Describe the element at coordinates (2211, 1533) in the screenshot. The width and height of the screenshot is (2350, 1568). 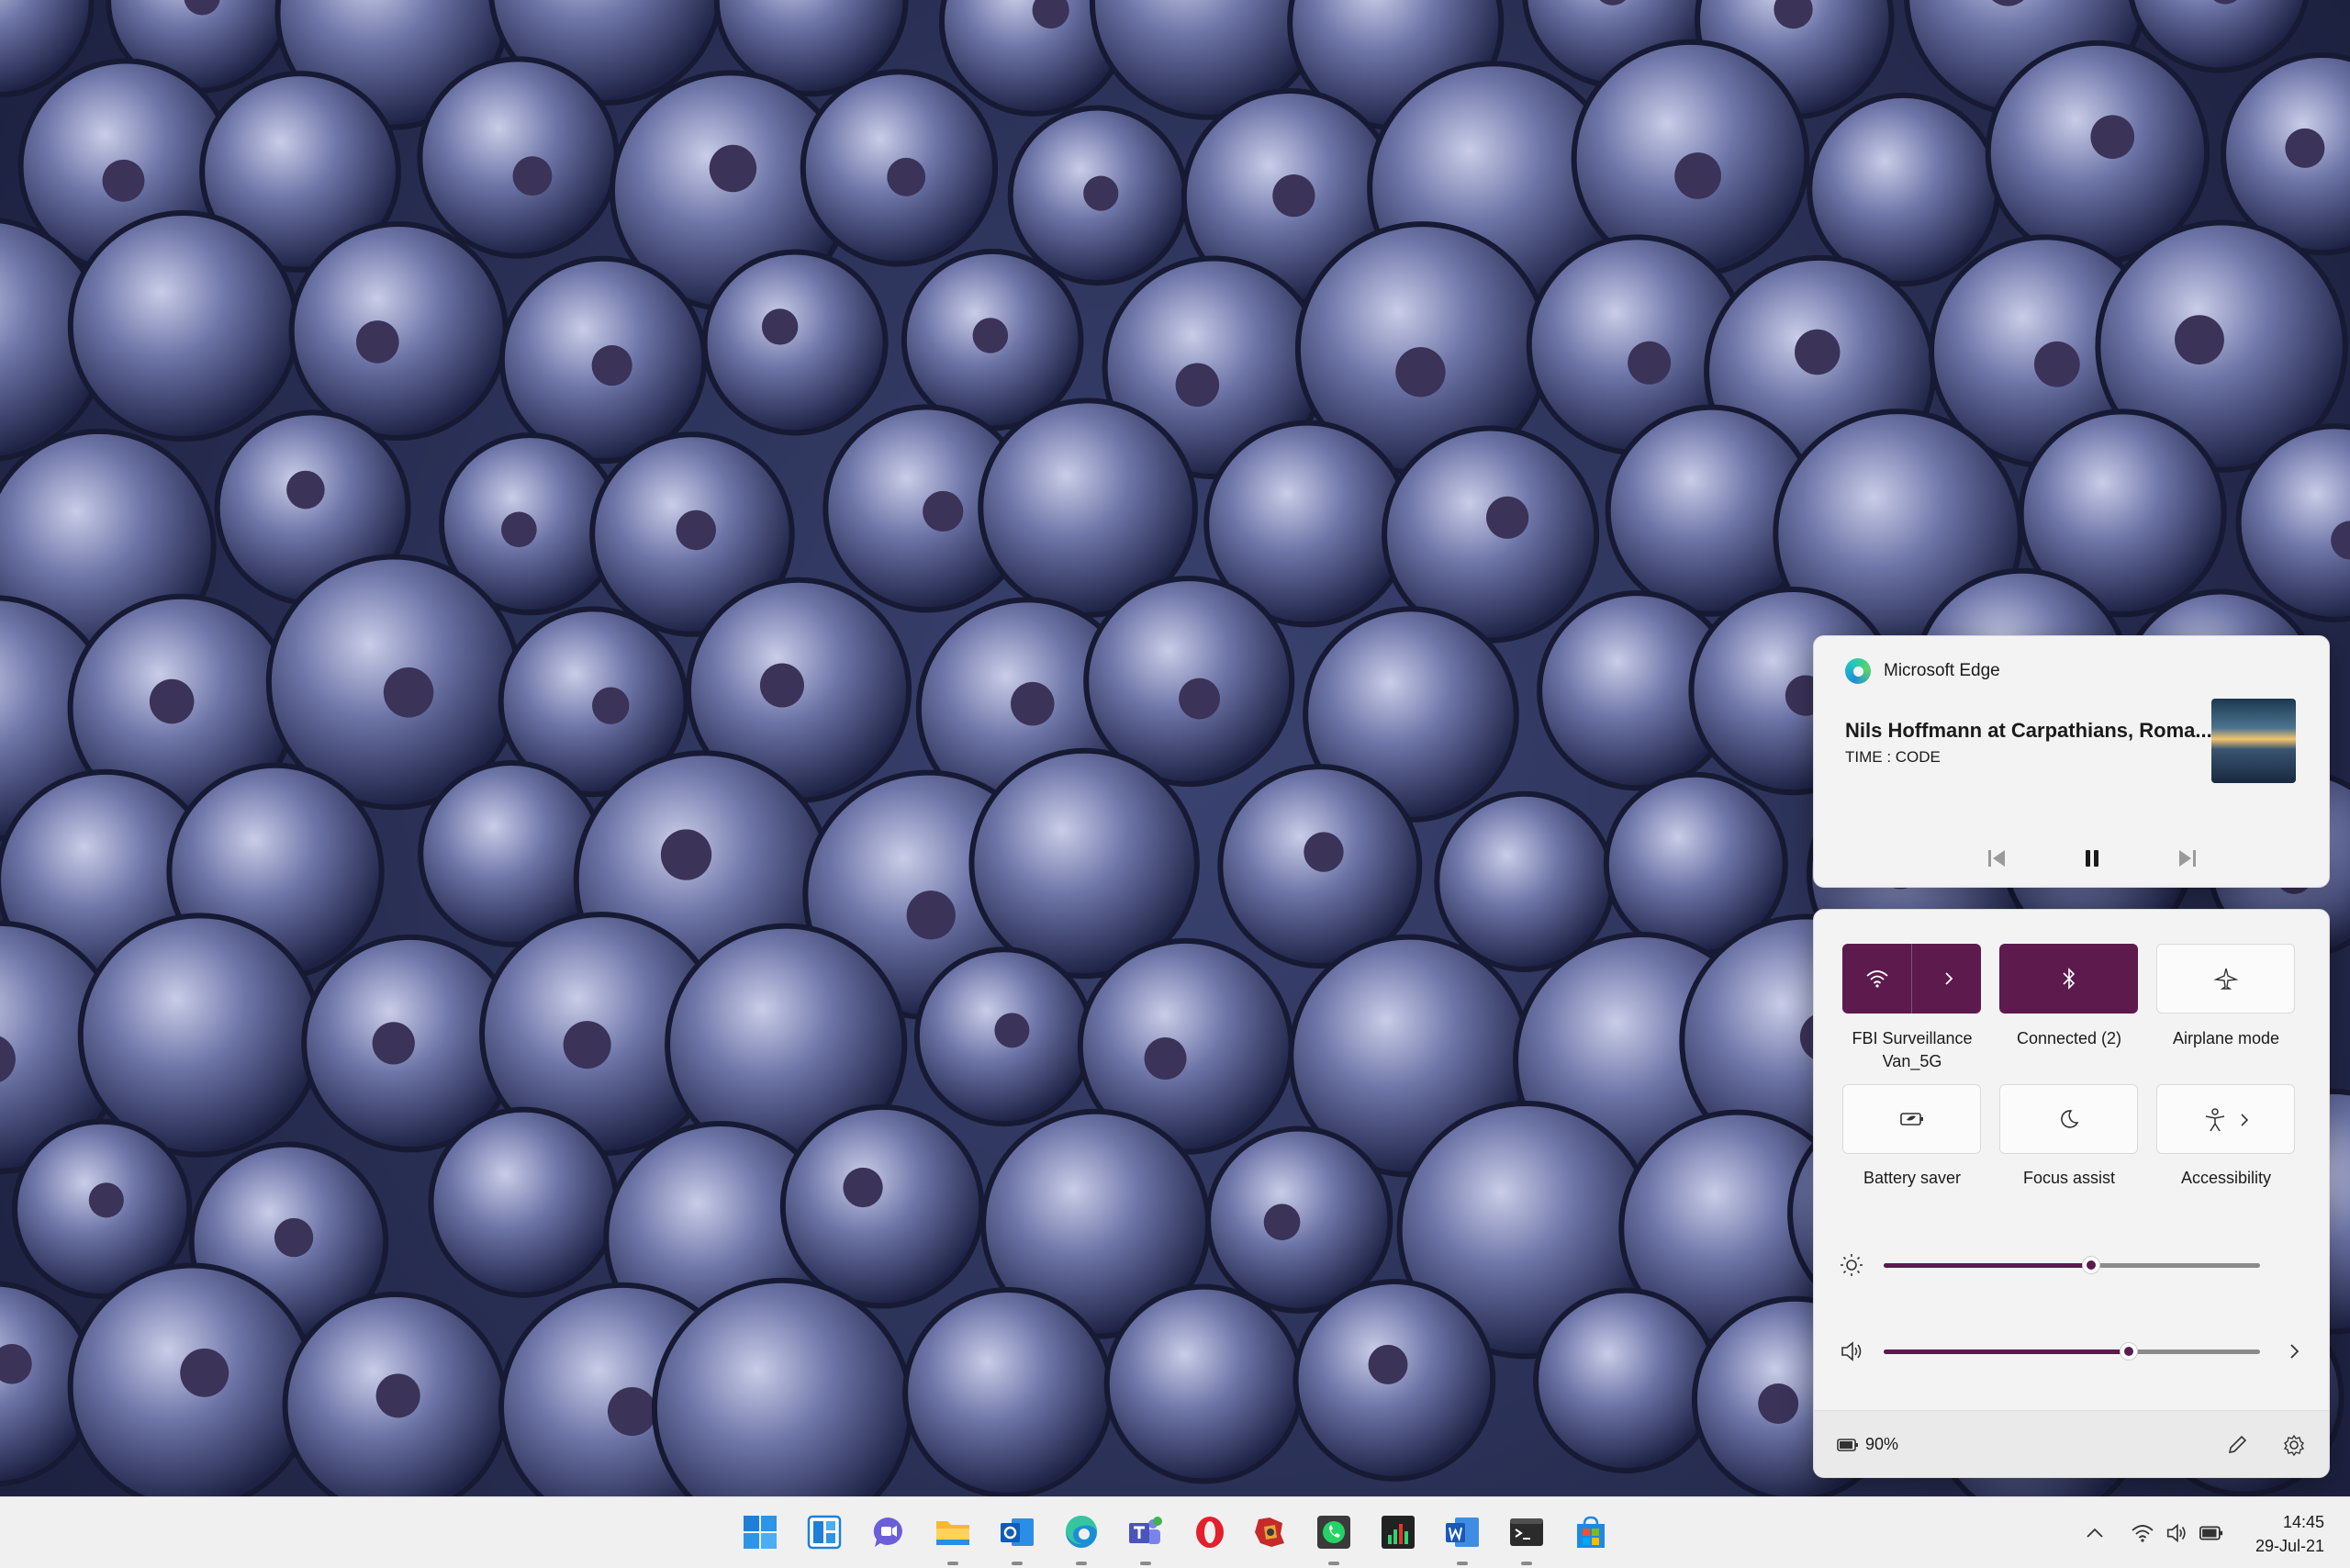
I see `battery-tray-icon` at that location.